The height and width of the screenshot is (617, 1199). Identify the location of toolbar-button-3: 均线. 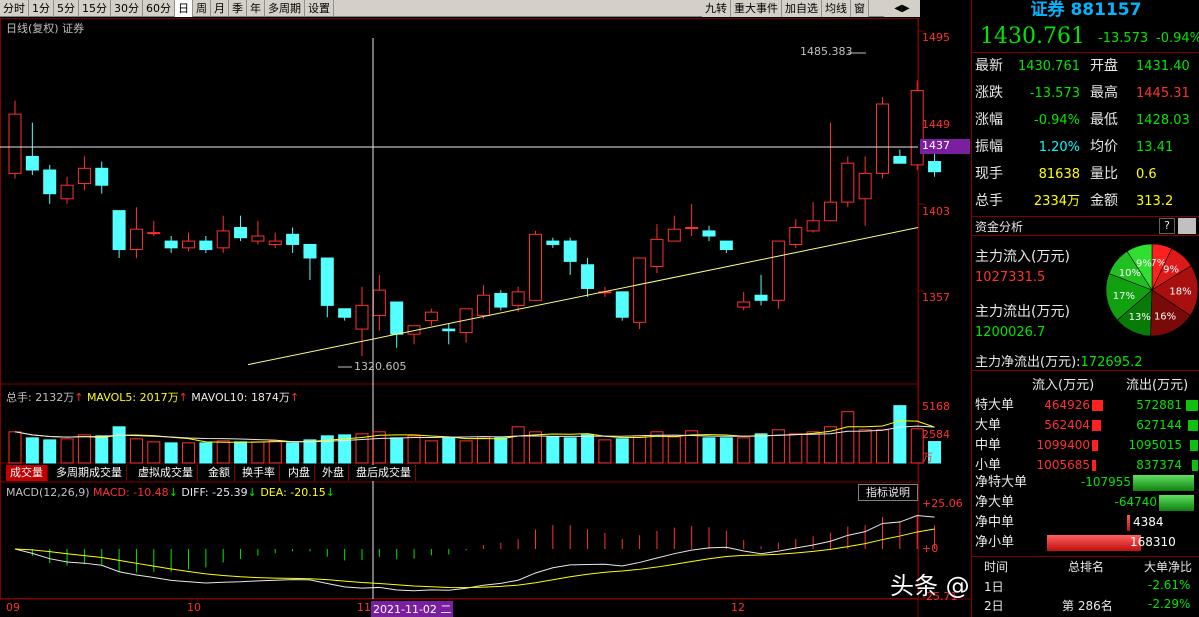
(836, 8).